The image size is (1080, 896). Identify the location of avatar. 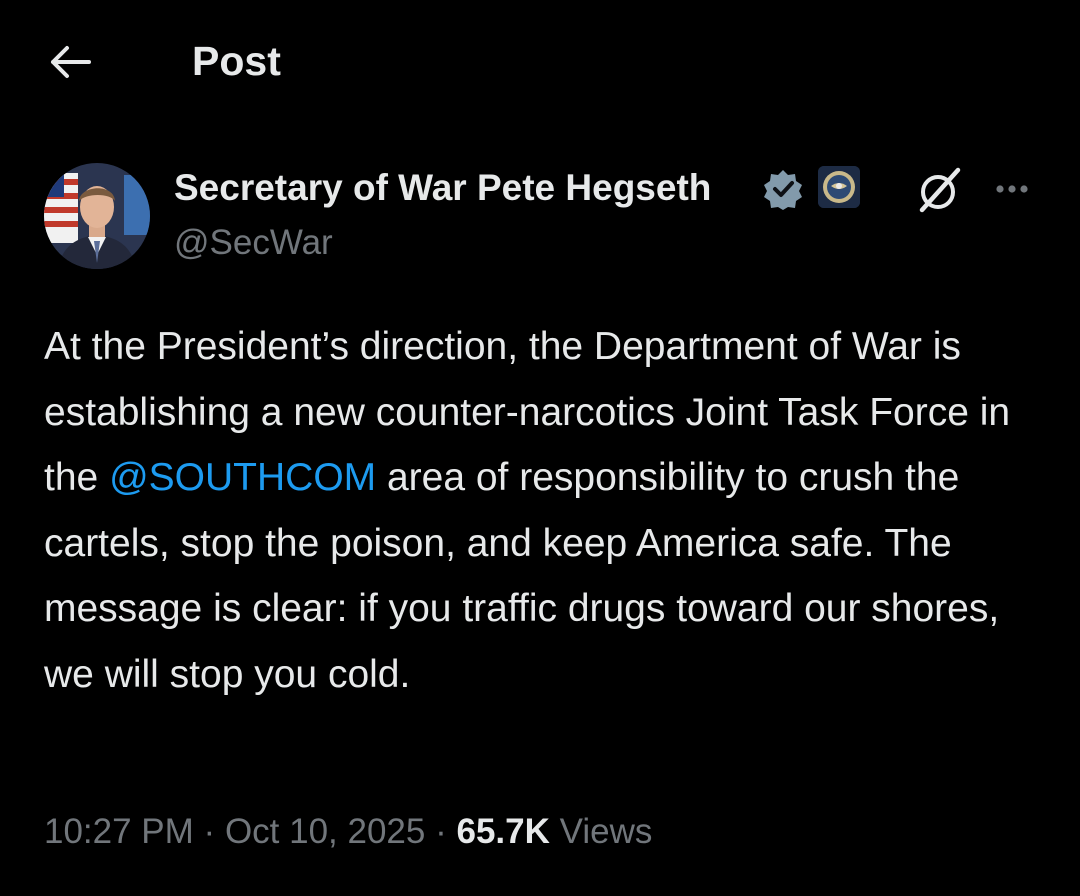
(97, 216).